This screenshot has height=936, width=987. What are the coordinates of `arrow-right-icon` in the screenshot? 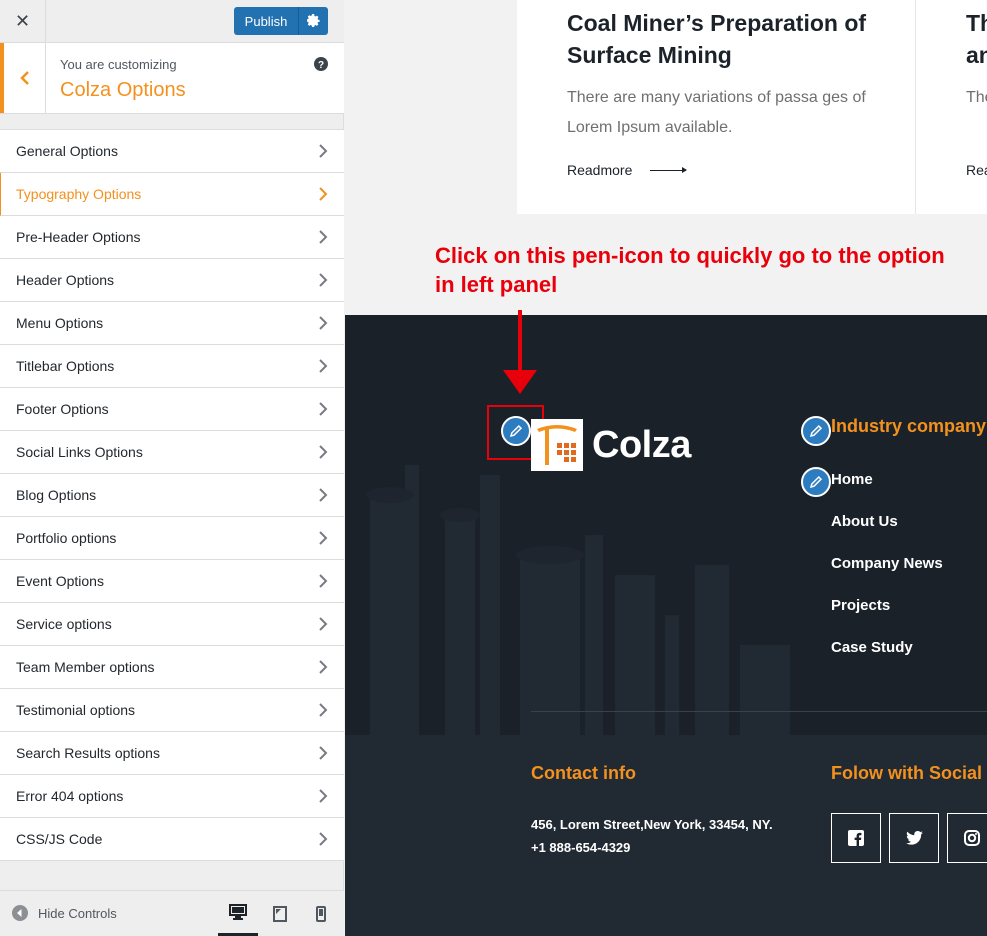 It's located at (669, 169).